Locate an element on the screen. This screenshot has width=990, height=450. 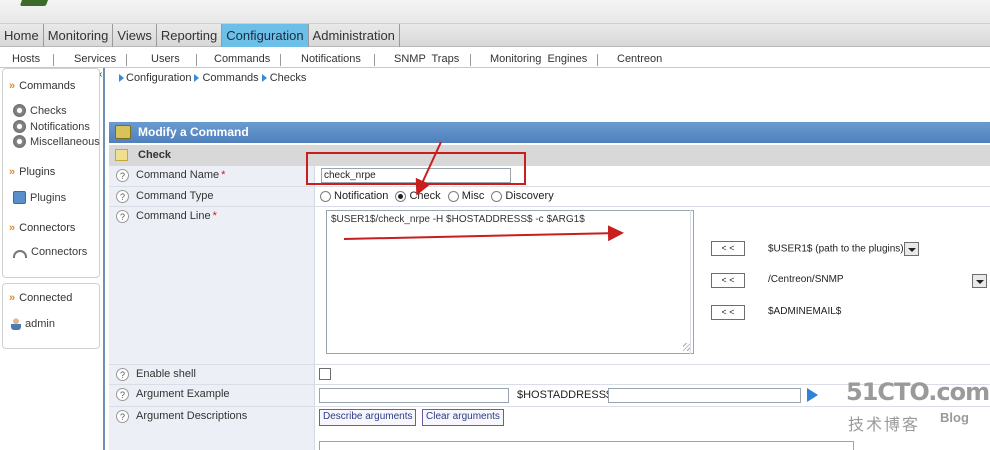
label-cell: ? Command Line * is located at coordinates (212, 285).